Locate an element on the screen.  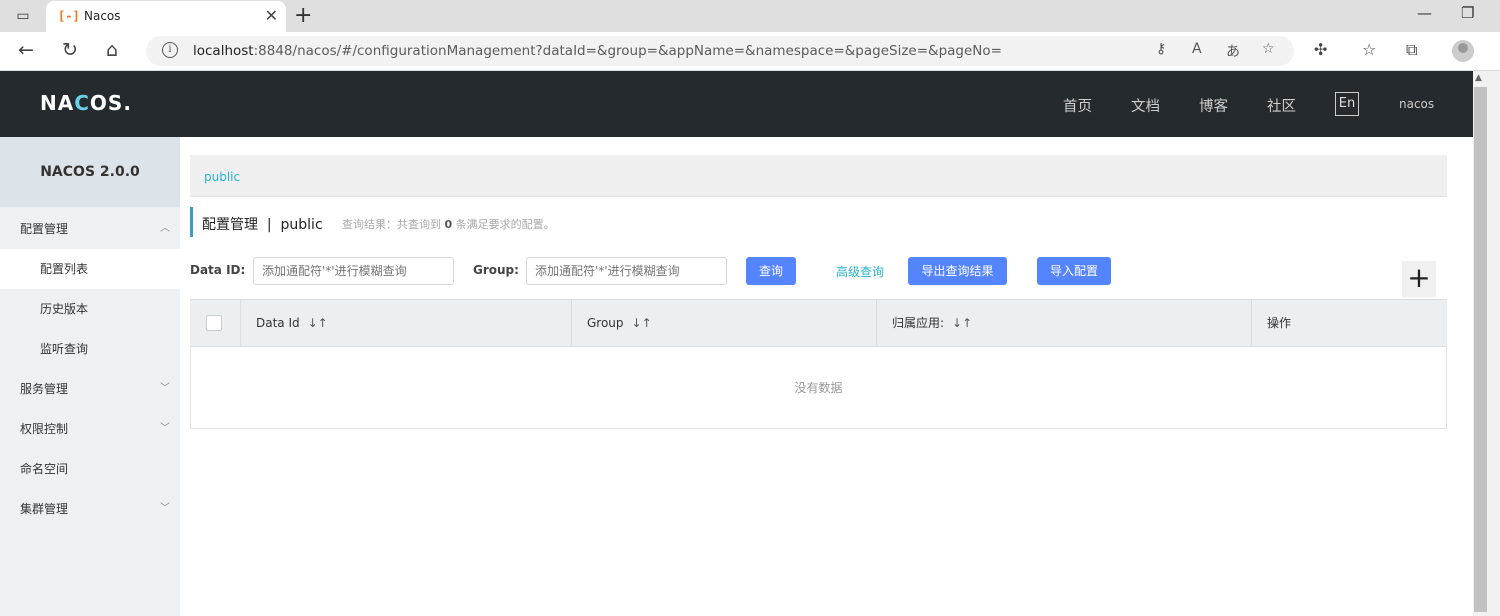
import-button: 导入配置 is located at coordinates (1074, 271).